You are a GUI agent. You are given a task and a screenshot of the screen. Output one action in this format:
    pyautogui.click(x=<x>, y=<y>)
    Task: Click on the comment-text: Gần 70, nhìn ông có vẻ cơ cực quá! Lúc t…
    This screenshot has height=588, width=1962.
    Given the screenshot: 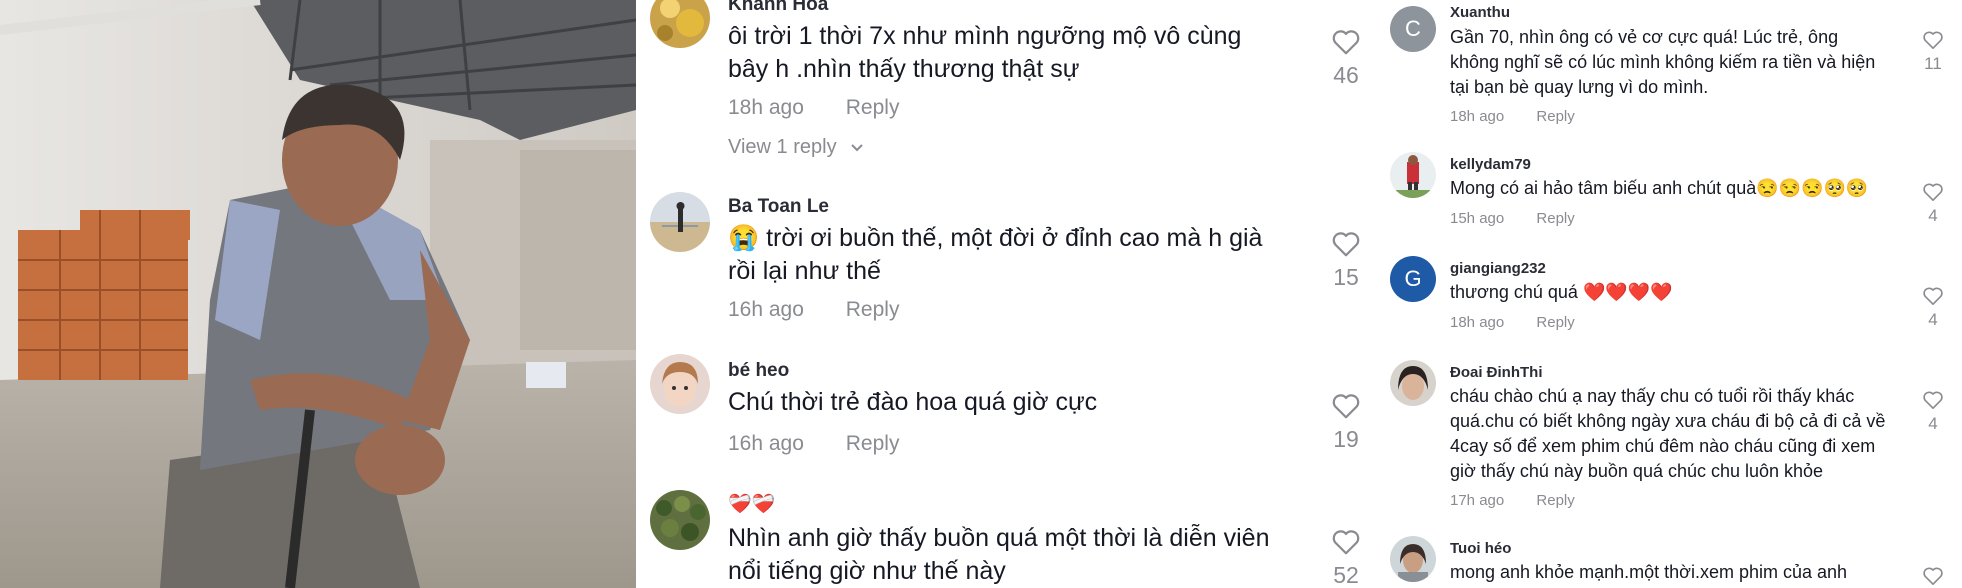 What is the action you would take?
    pyautogui.click(x=1663, y=62)
    